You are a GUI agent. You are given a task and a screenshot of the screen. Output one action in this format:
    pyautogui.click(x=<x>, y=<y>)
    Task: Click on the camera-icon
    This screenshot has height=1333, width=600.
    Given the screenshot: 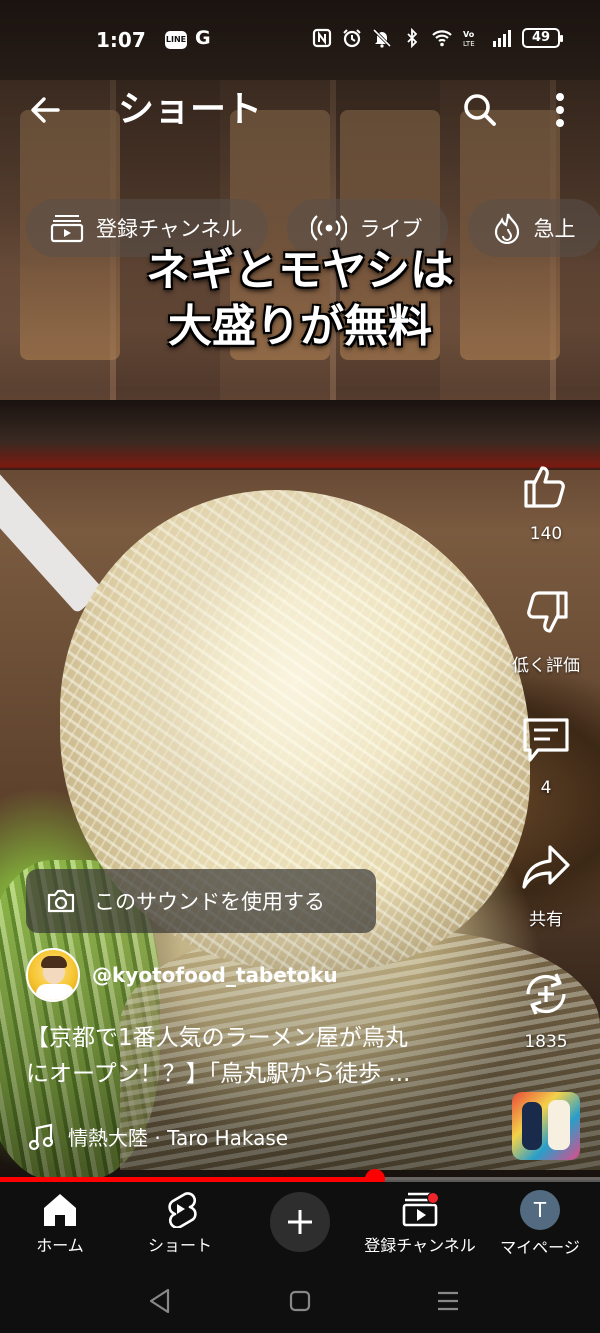 What is the action you would take?
    pyautogui.click(x=61, y=901)
    